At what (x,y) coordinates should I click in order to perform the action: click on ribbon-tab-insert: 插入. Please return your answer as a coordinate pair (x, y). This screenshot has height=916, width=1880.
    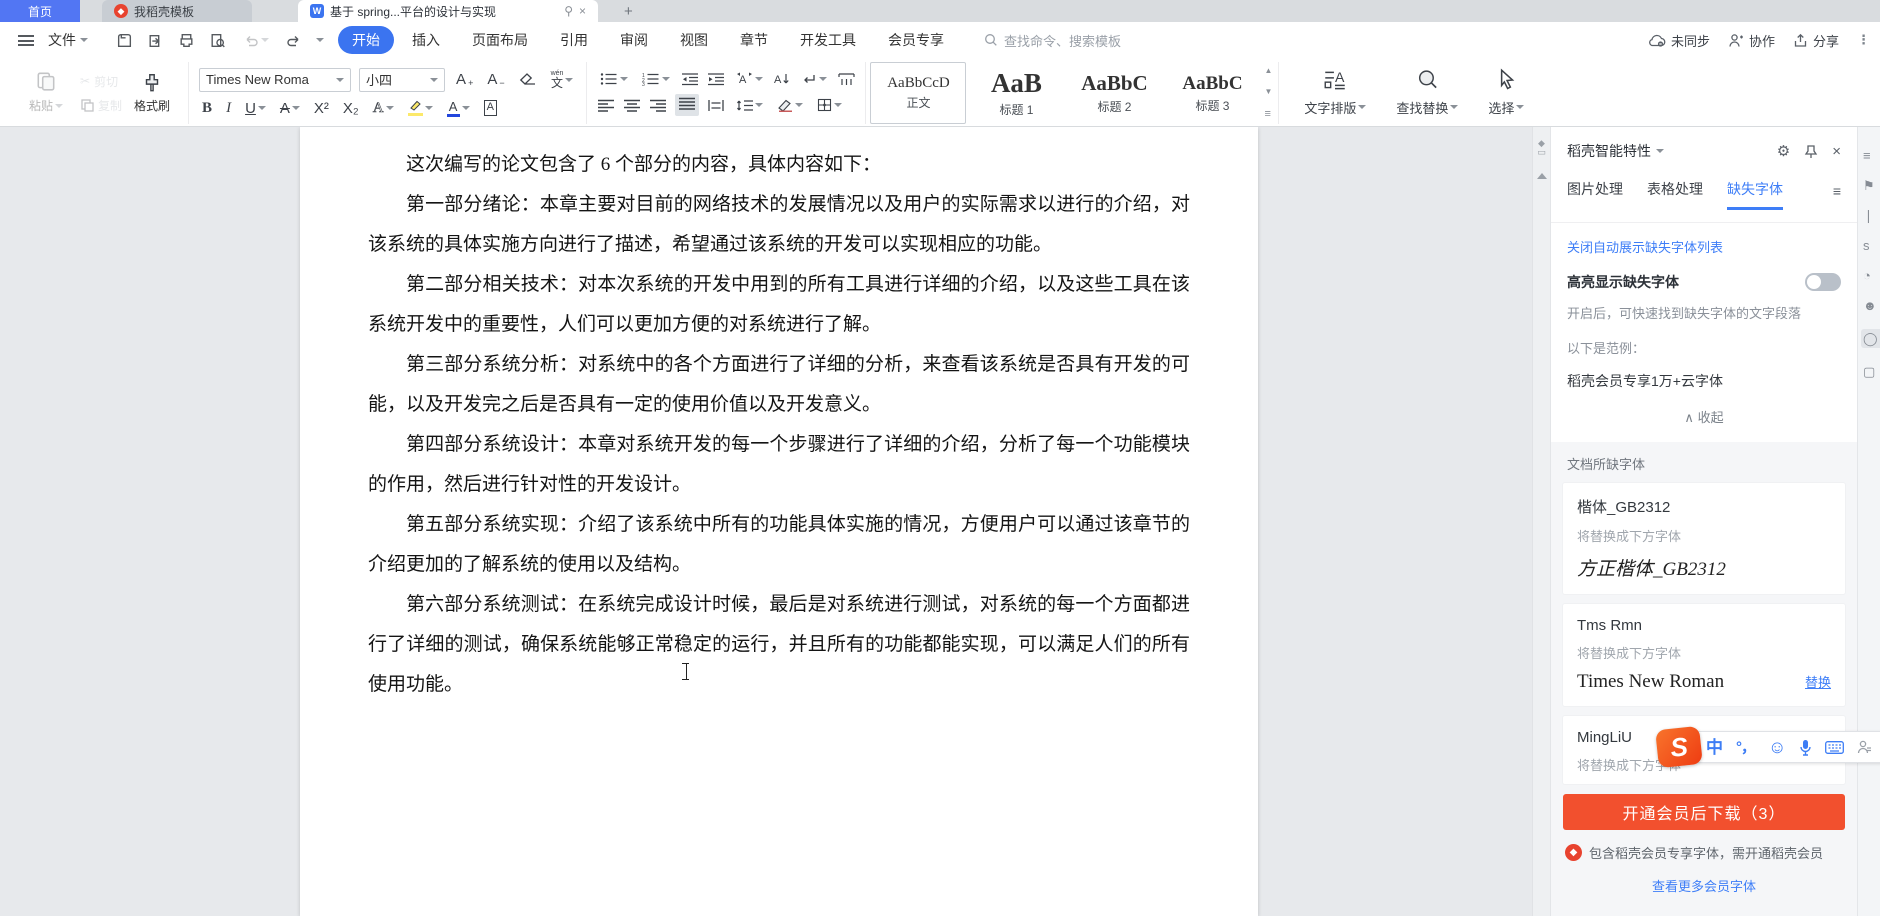
    Looking at the image, I should click on (426, 40).